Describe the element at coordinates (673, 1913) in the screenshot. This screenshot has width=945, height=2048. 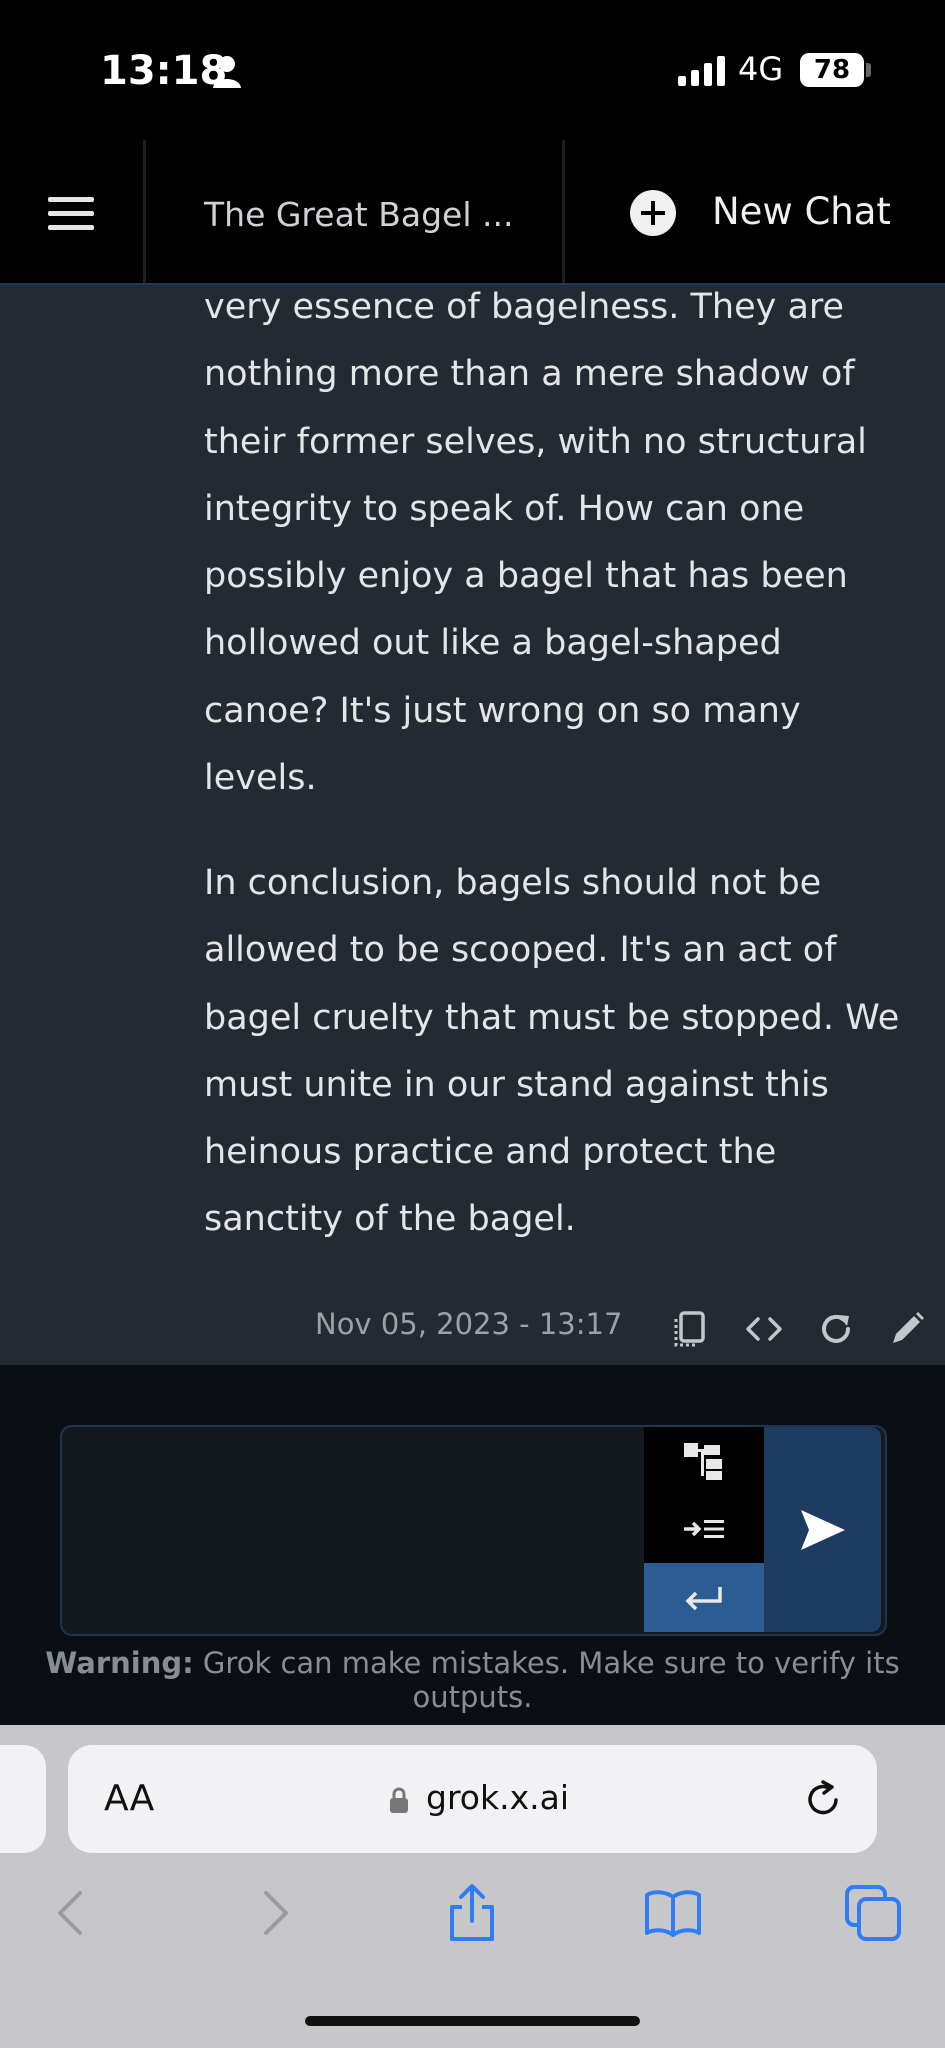
I see `bookmarks-icon` at that location.